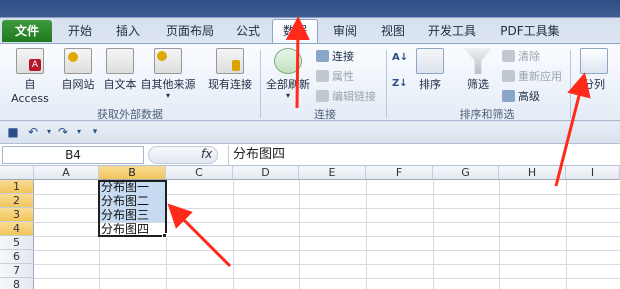  I want to click on properties-label: 属性, so click(343, 76).